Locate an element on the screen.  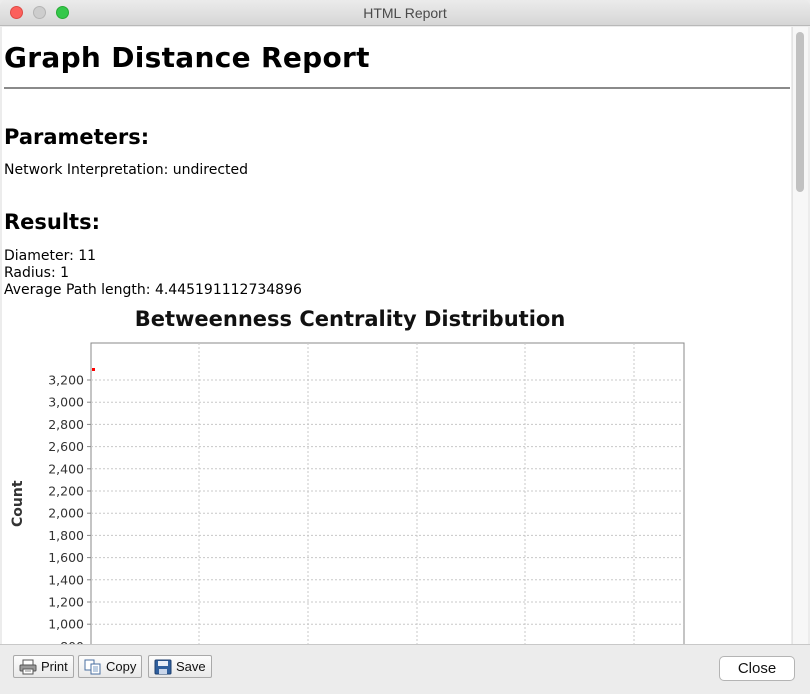
print-label: Print is located at coordinates (54, 666).